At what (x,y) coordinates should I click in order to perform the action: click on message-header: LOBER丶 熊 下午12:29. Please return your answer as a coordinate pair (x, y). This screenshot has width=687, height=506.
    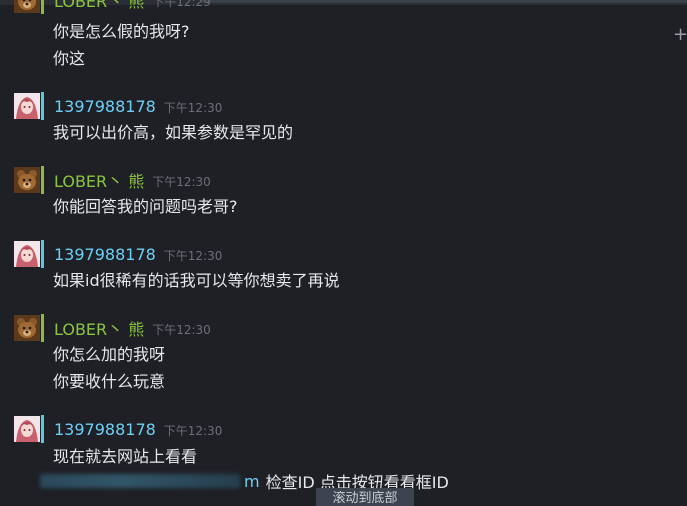
    Looking at the image, I should click on (132, 7).